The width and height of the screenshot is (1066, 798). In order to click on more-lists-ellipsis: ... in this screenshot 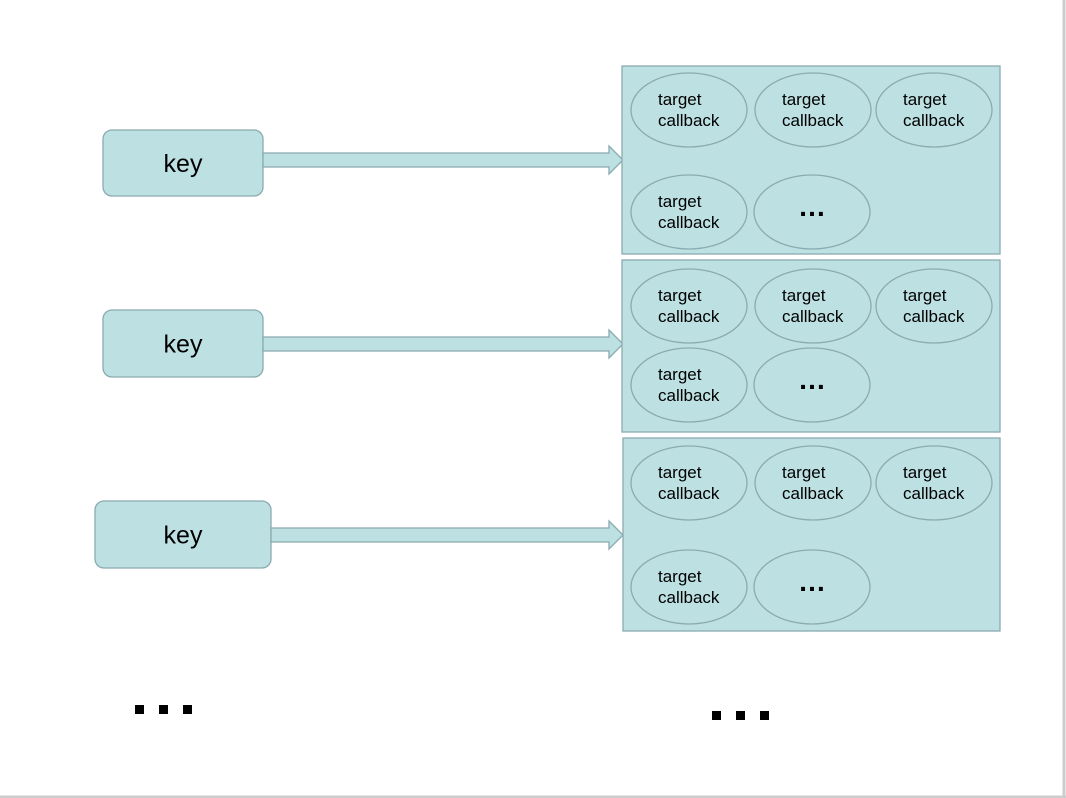, I will do `click(740, 715)`.